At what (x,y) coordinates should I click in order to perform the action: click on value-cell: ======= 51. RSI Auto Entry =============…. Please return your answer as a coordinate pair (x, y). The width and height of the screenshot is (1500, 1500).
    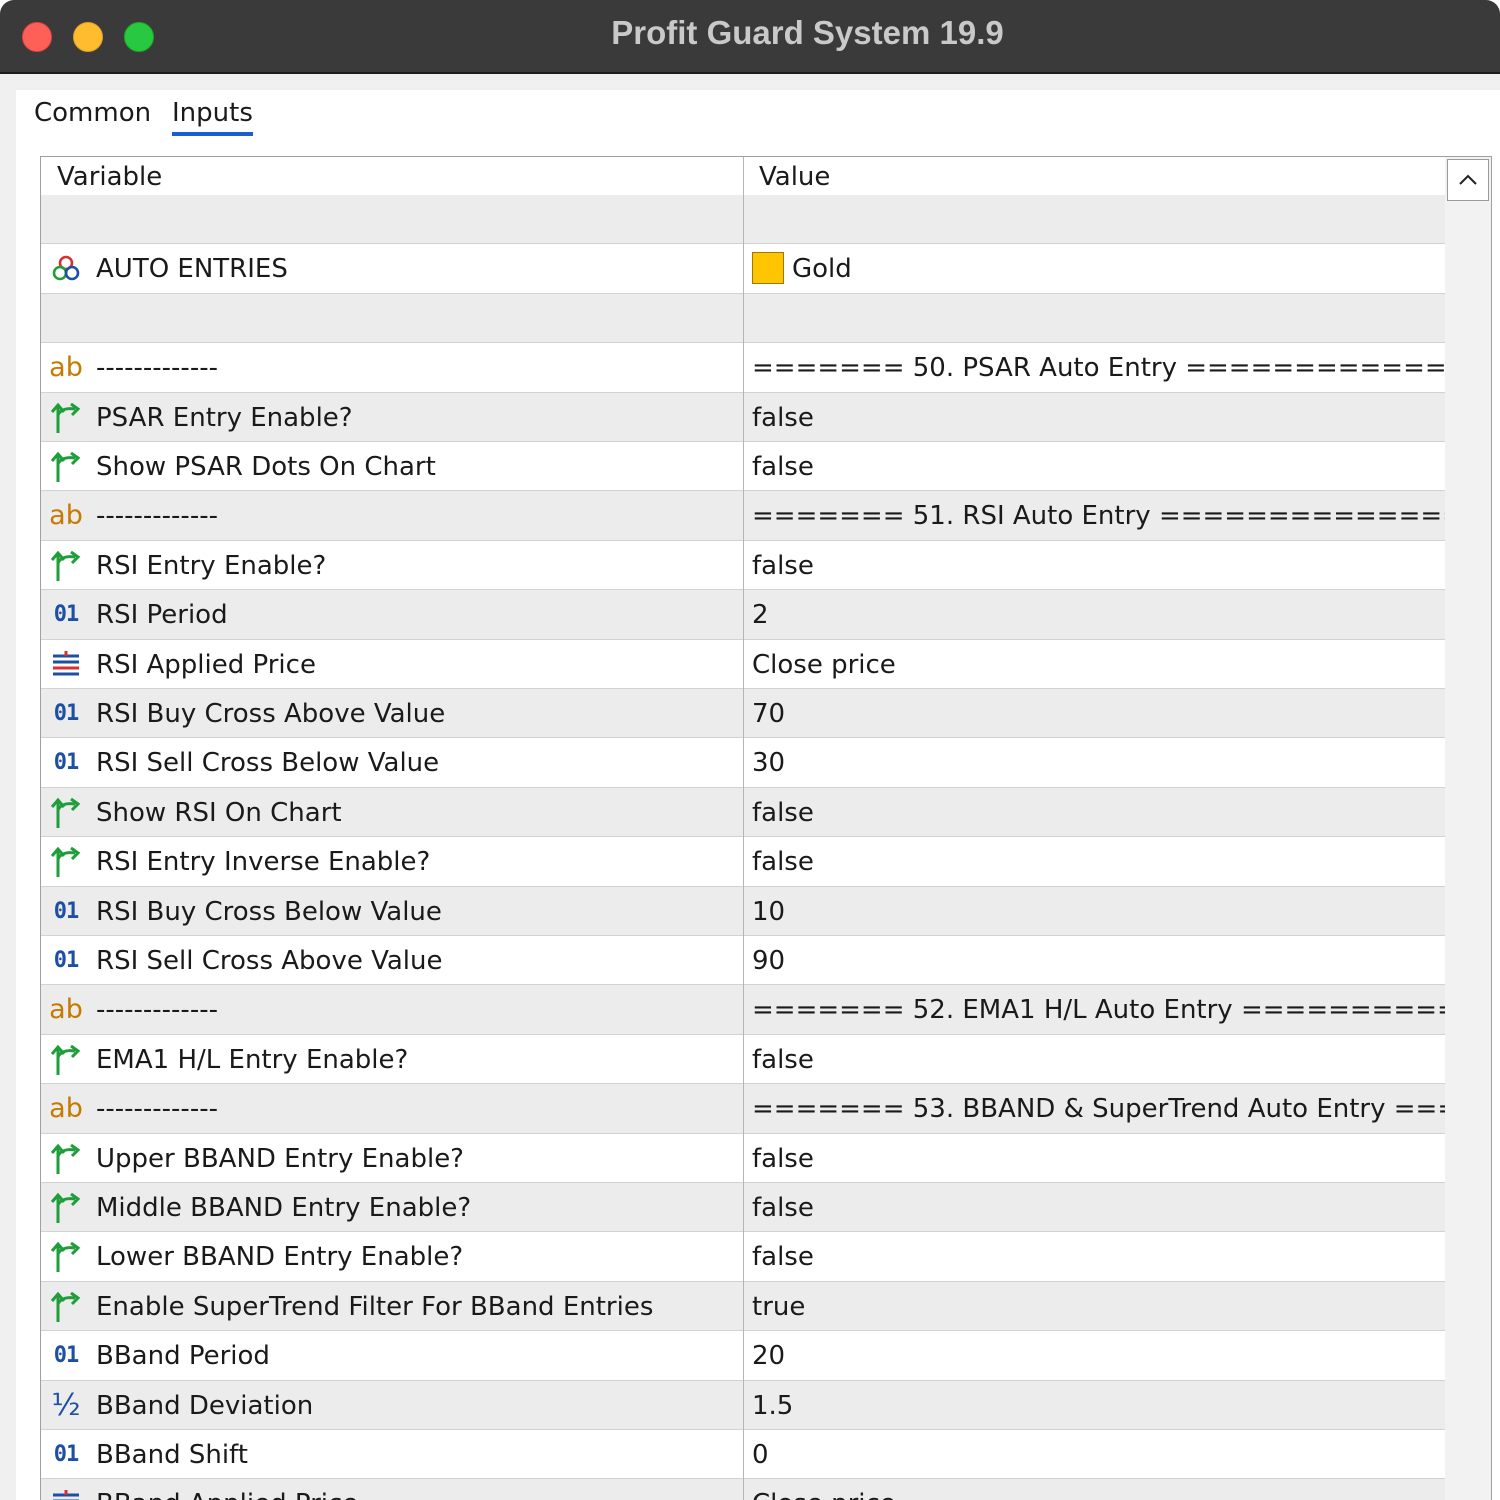
    Looking at the image, I should click on (1094, 515).